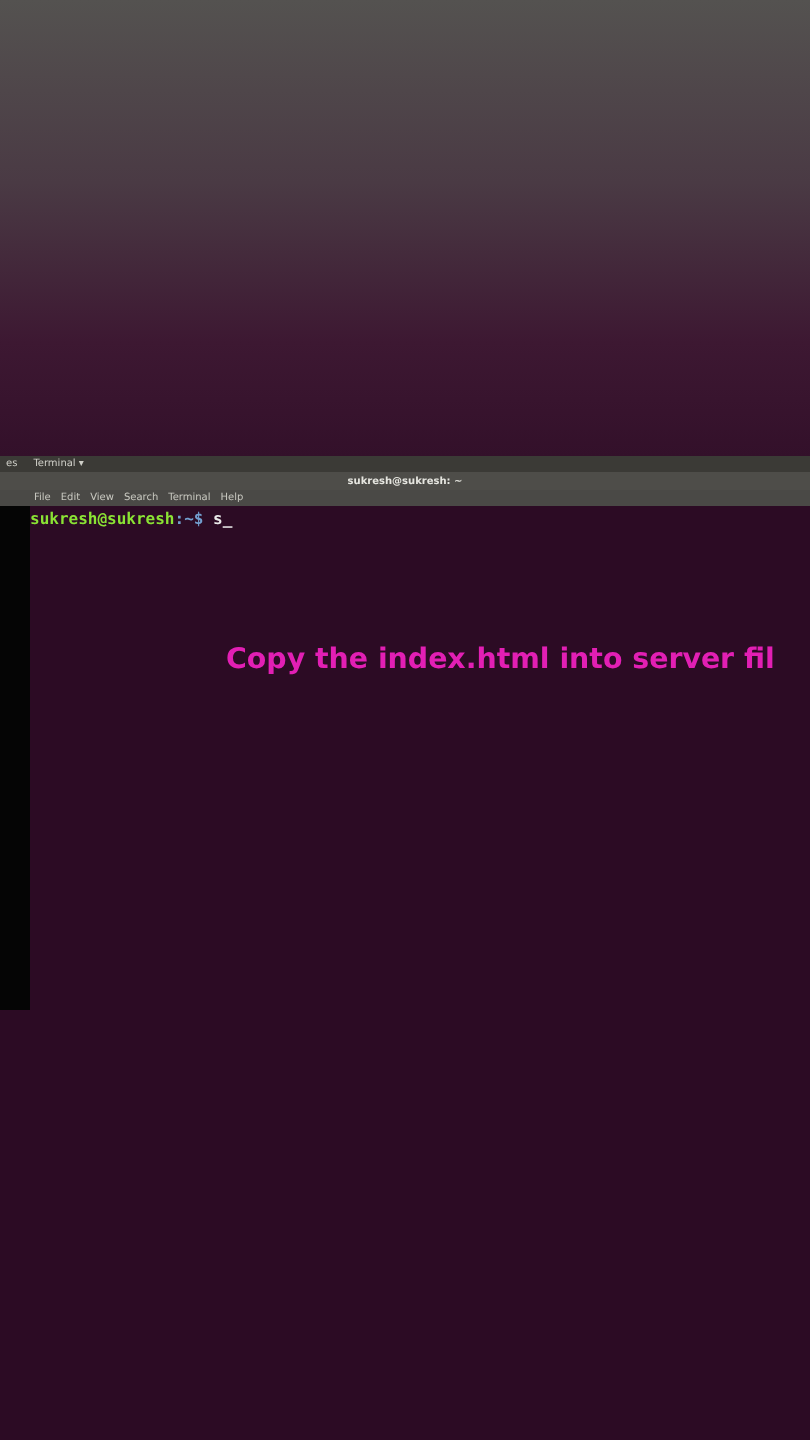 The height and width of the screenshot is (1440, 810). I want to click on terminal-prompt: sukresh@sukresh:~$ s_, so click(132, 519).